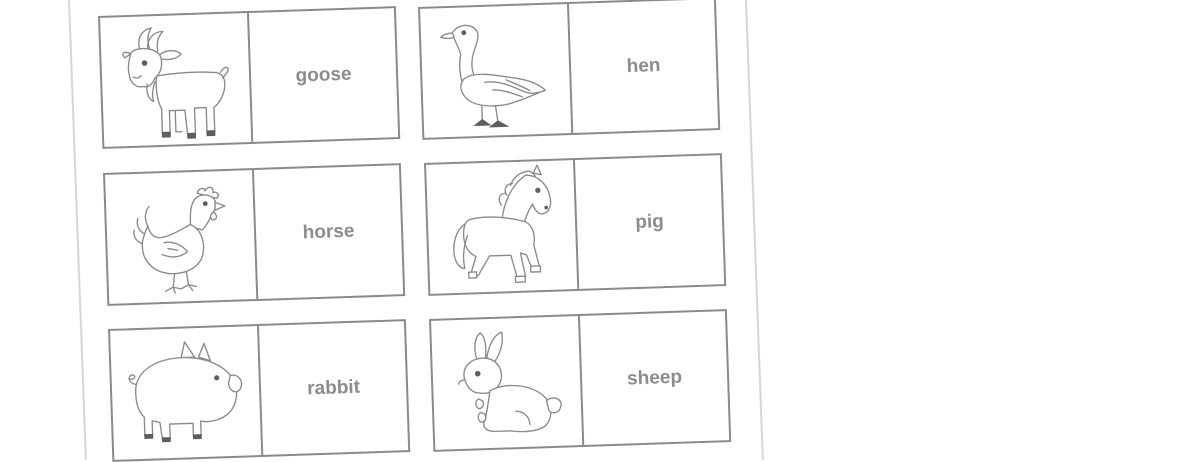  I want to click on animal-word: sheep, so click(654, 377).